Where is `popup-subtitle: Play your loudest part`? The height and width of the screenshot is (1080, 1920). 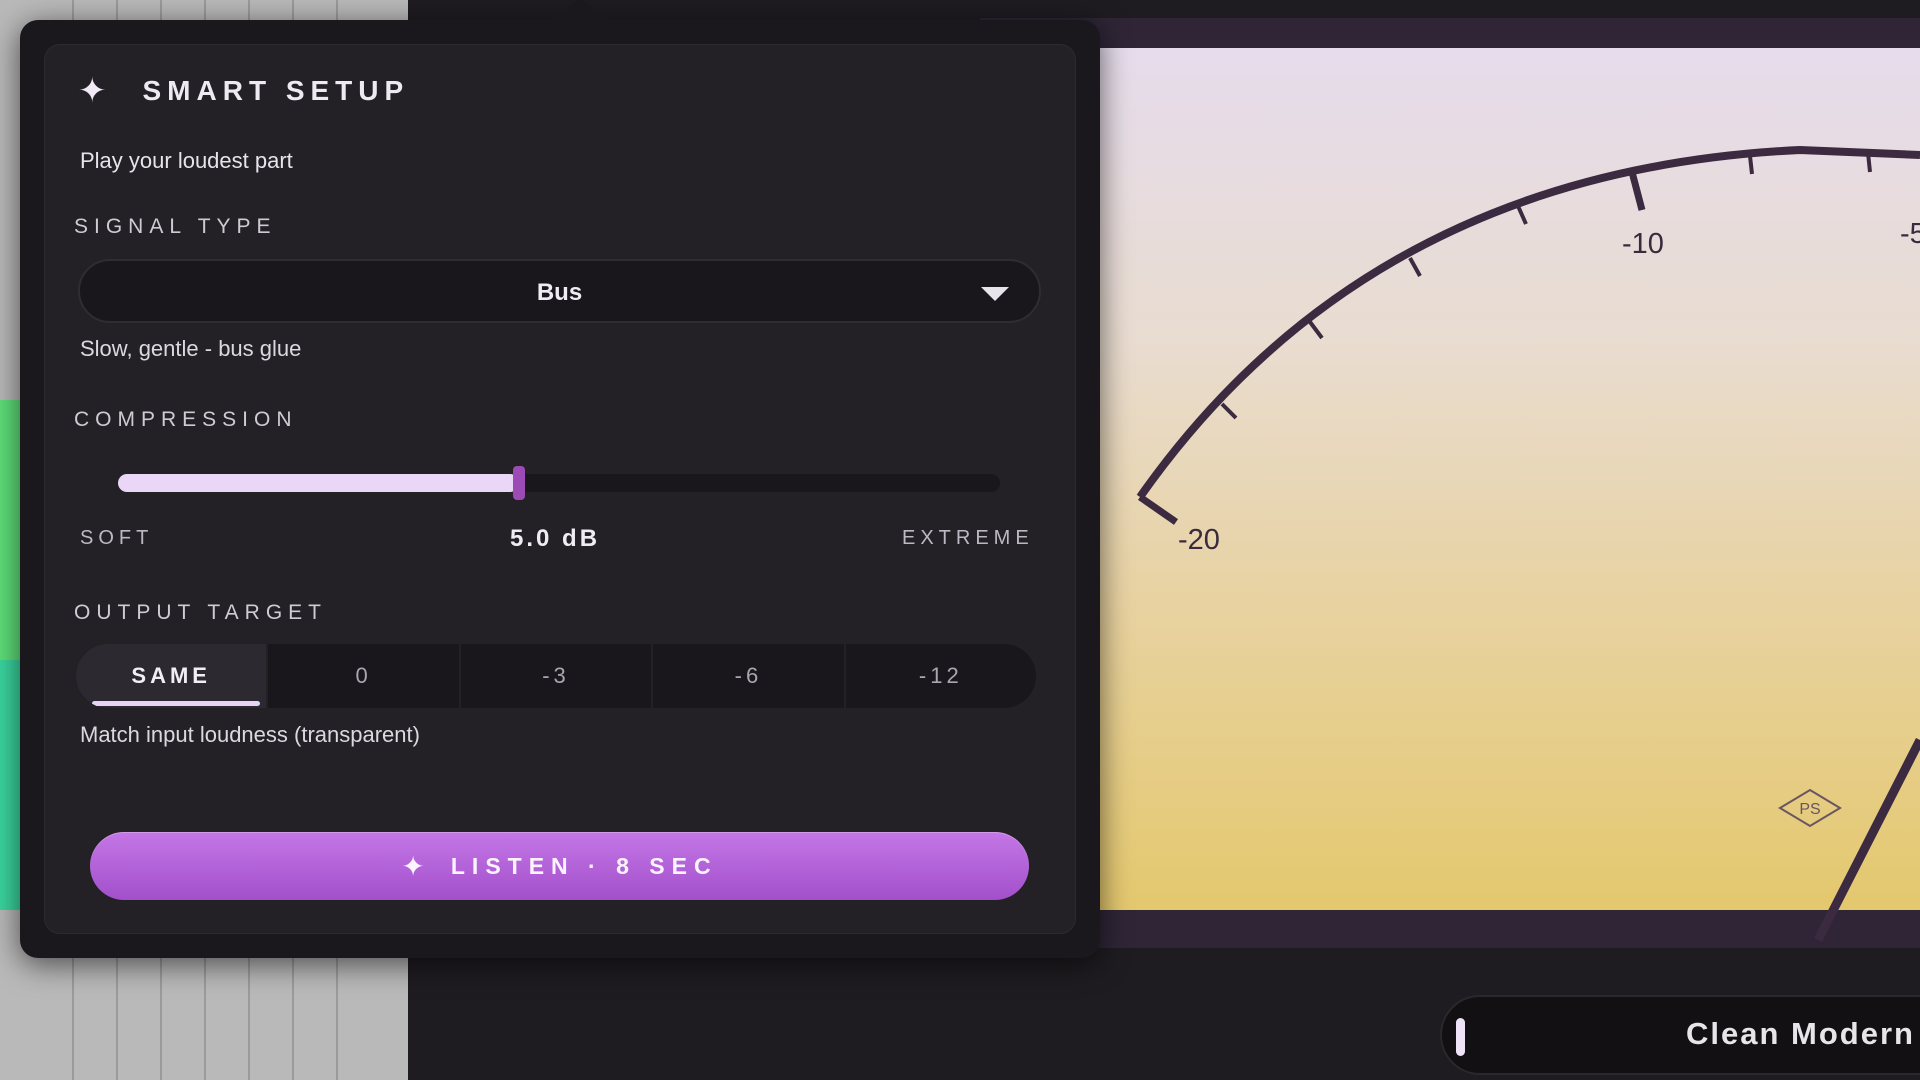 popup-subtitle: Play your loudest part is located at coordinates (186, 160).